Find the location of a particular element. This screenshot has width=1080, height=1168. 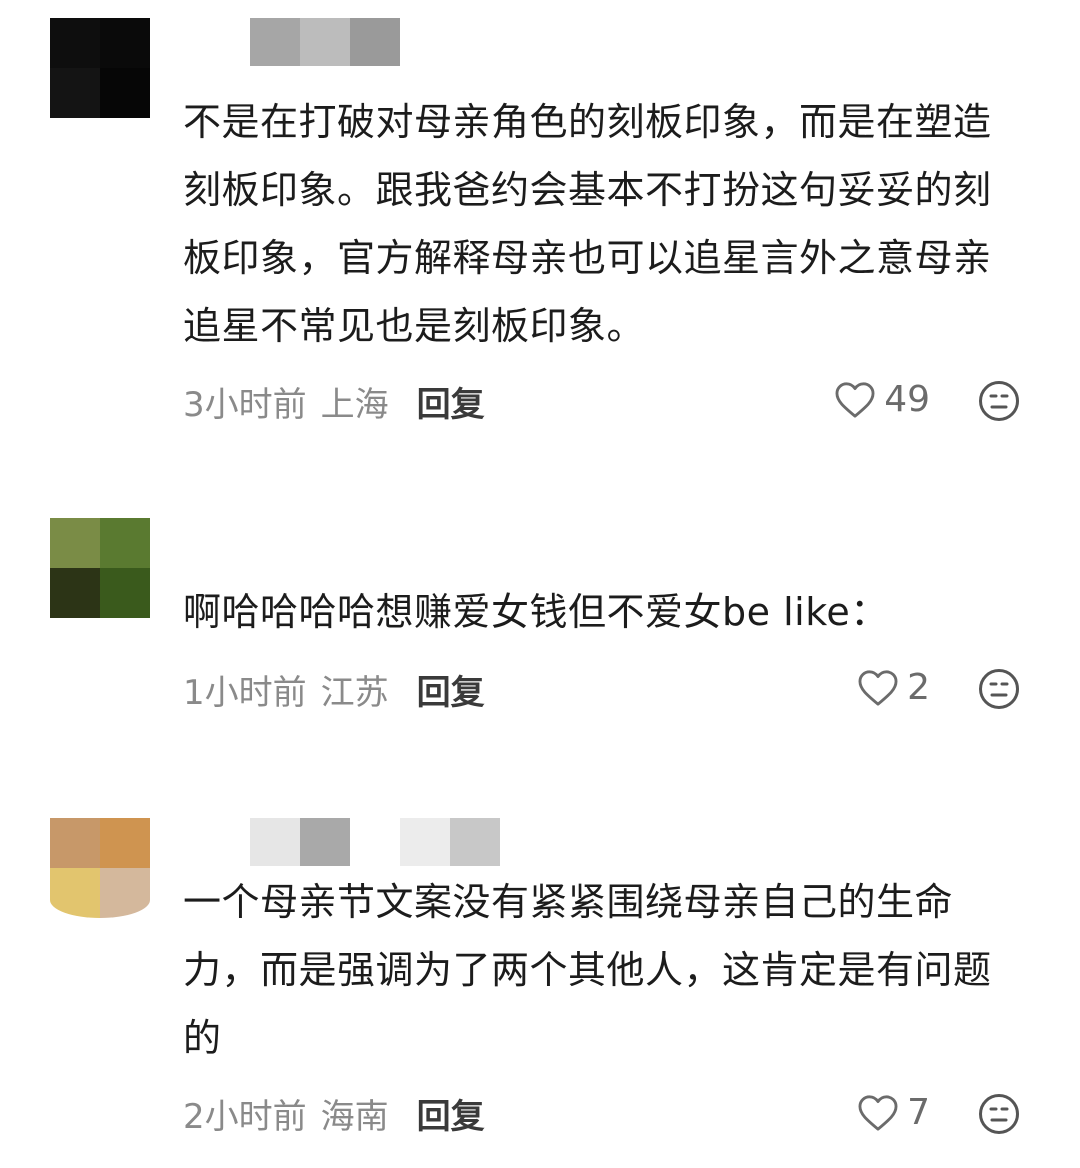

comment-time: 1小时前 is located at coordinates (245, 692).